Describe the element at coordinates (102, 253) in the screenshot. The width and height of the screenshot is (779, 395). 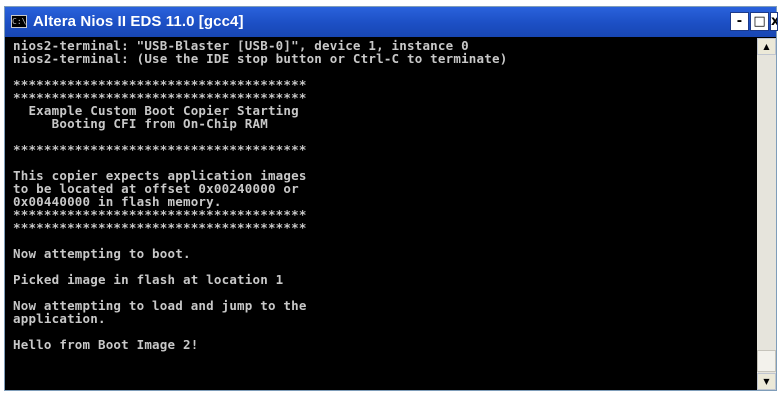
I see `console-line: Now attempting to boot.` at that location.